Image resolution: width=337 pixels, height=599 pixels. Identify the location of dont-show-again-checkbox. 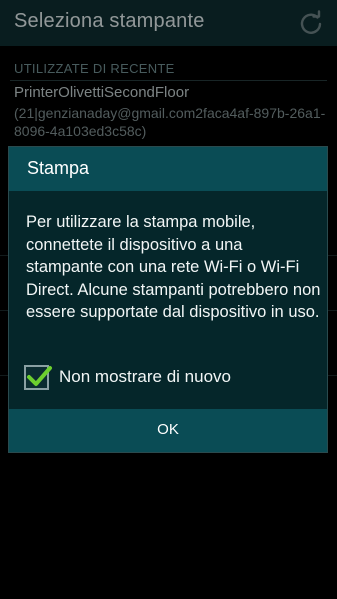
(38, 377).